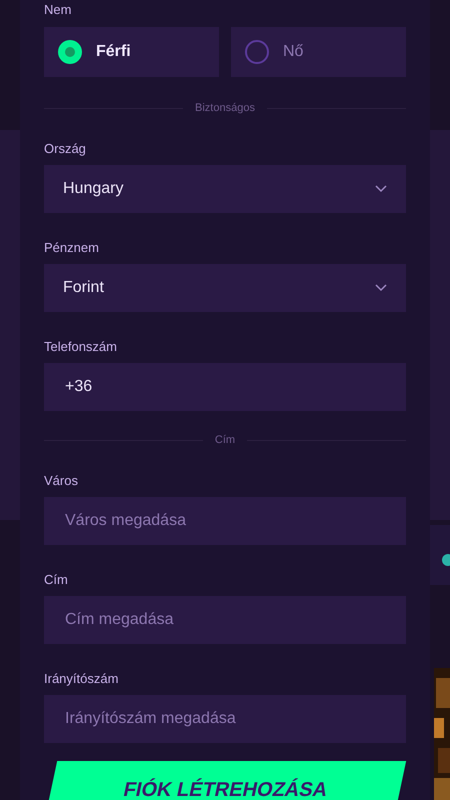 The width and height of the screenshot is (450, 800). Describe the element at coordinates (225, 719) in the screenshot. I see `input-field: Irányítószám megadása` at that location.